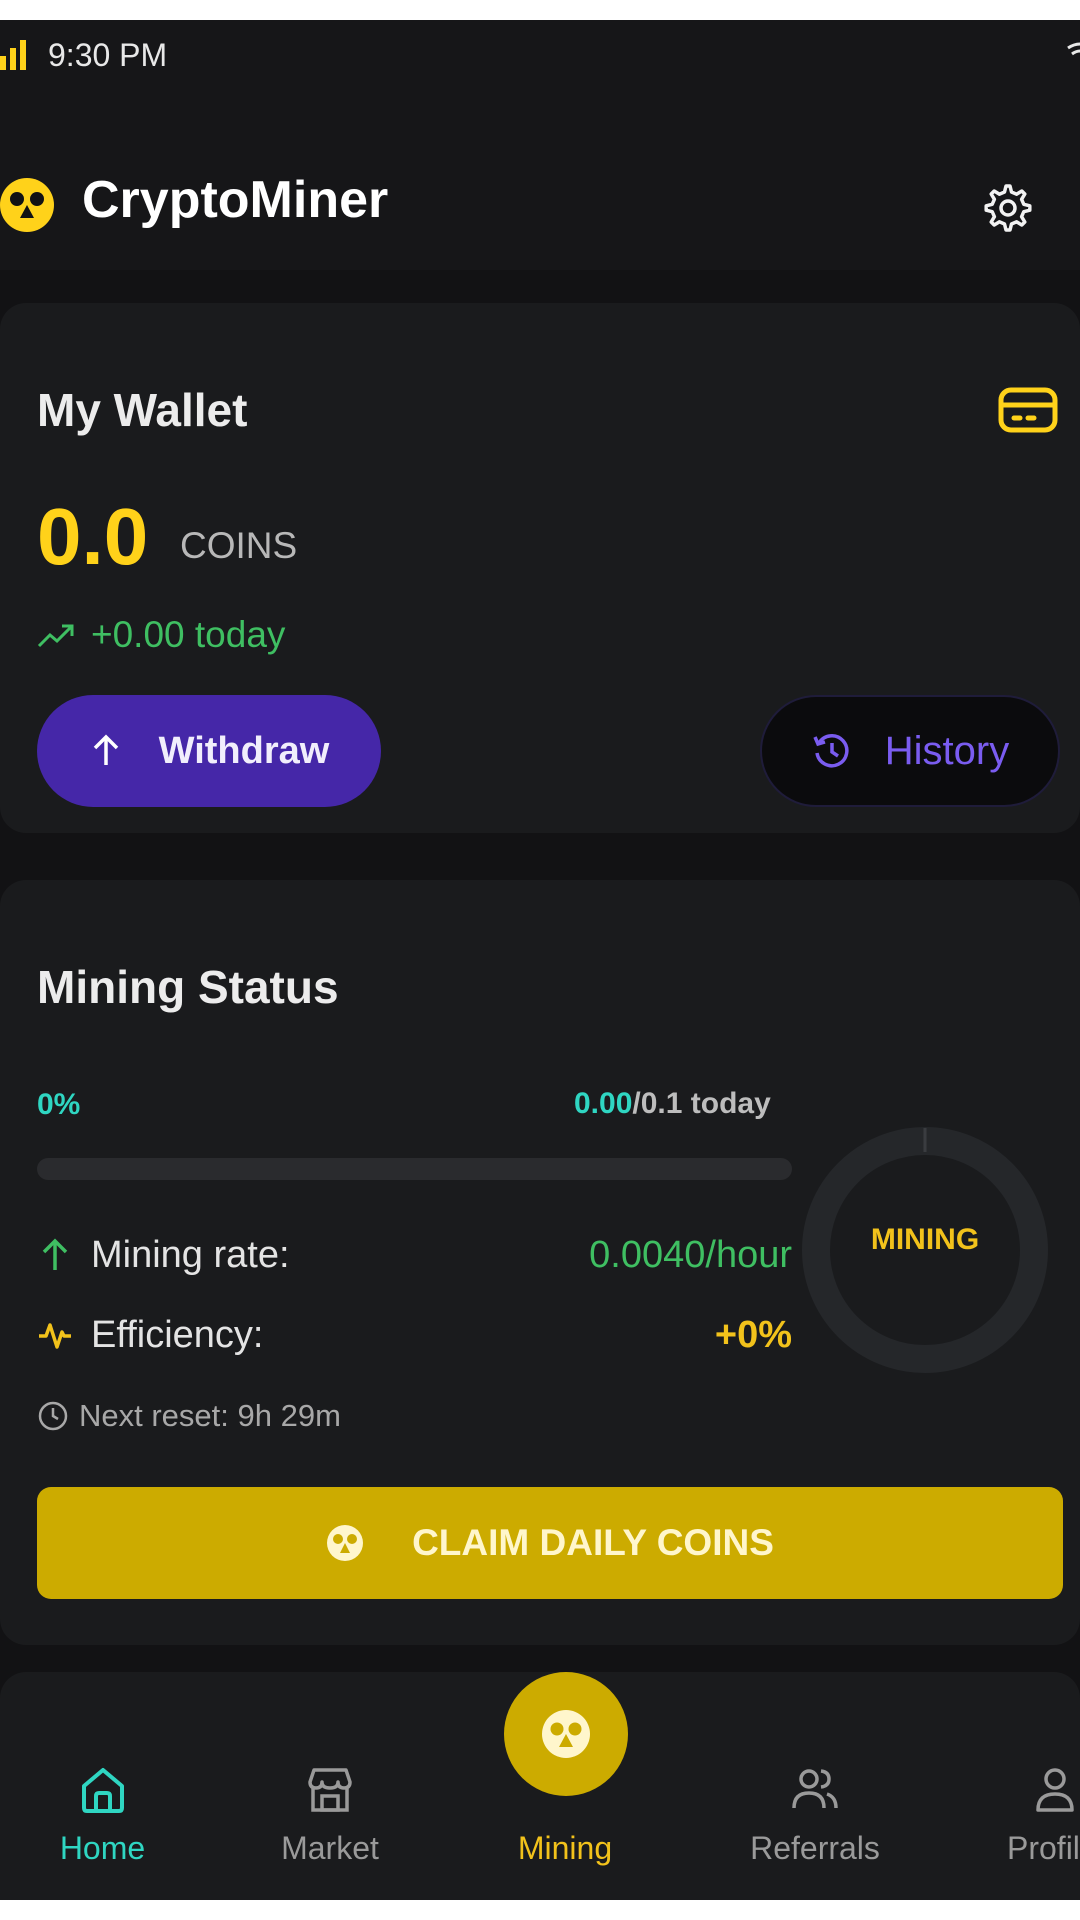 This screenshot has width=1080, height=1920. What do you see at coordinates (330, 1848) in the screenshot?
I see `nav-market-label: Market` at bounding box center [330, 1848].